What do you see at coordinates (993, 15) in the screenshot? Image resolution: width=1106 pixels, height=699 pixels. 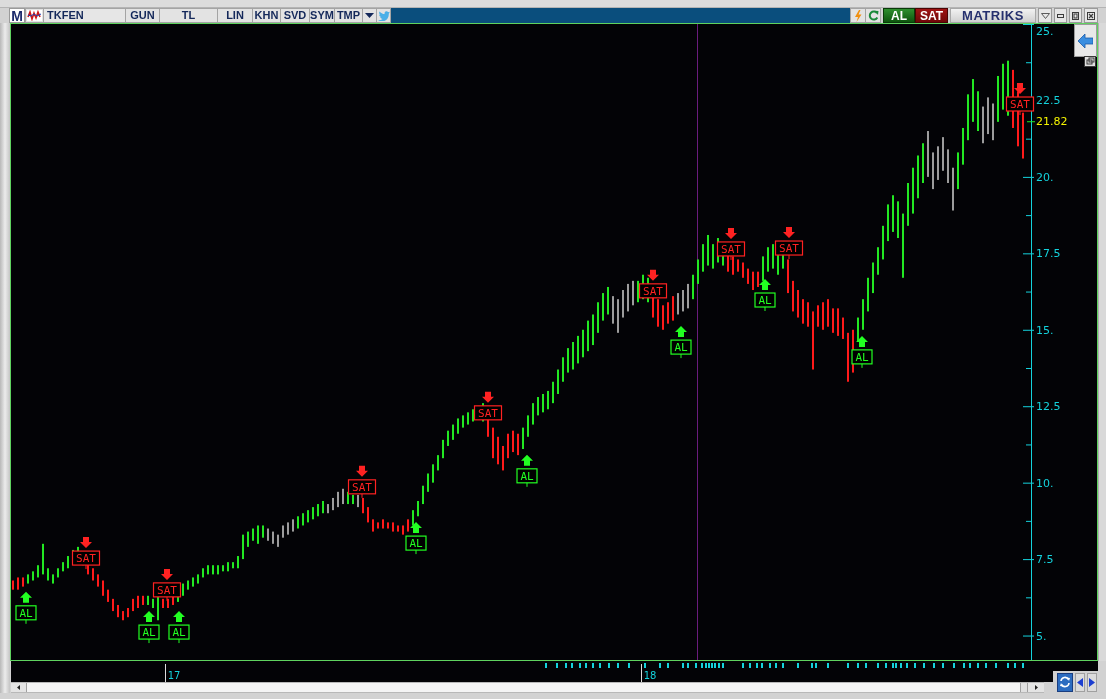 I see `brand-logo: MATRIKS` at bounding box center [993, 15].